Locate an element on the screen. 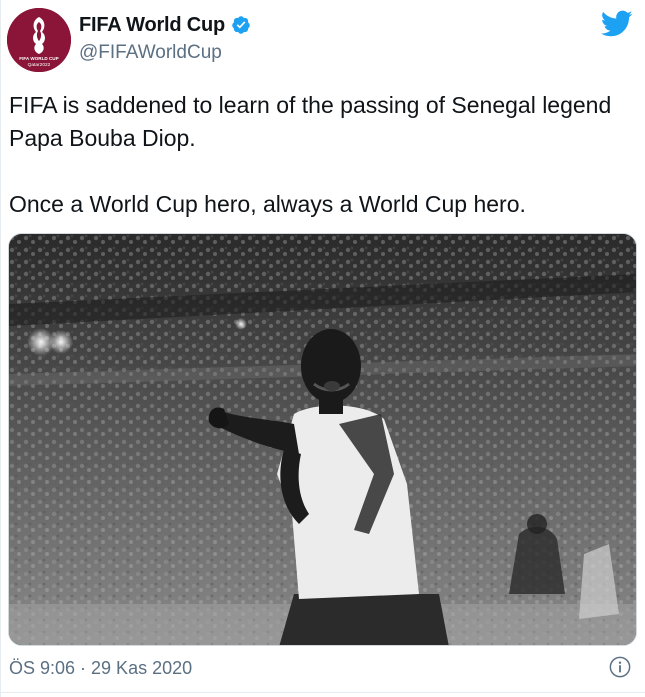 This screenshot has height=697, width=645. info-icon is located at coordinates (620, 667).